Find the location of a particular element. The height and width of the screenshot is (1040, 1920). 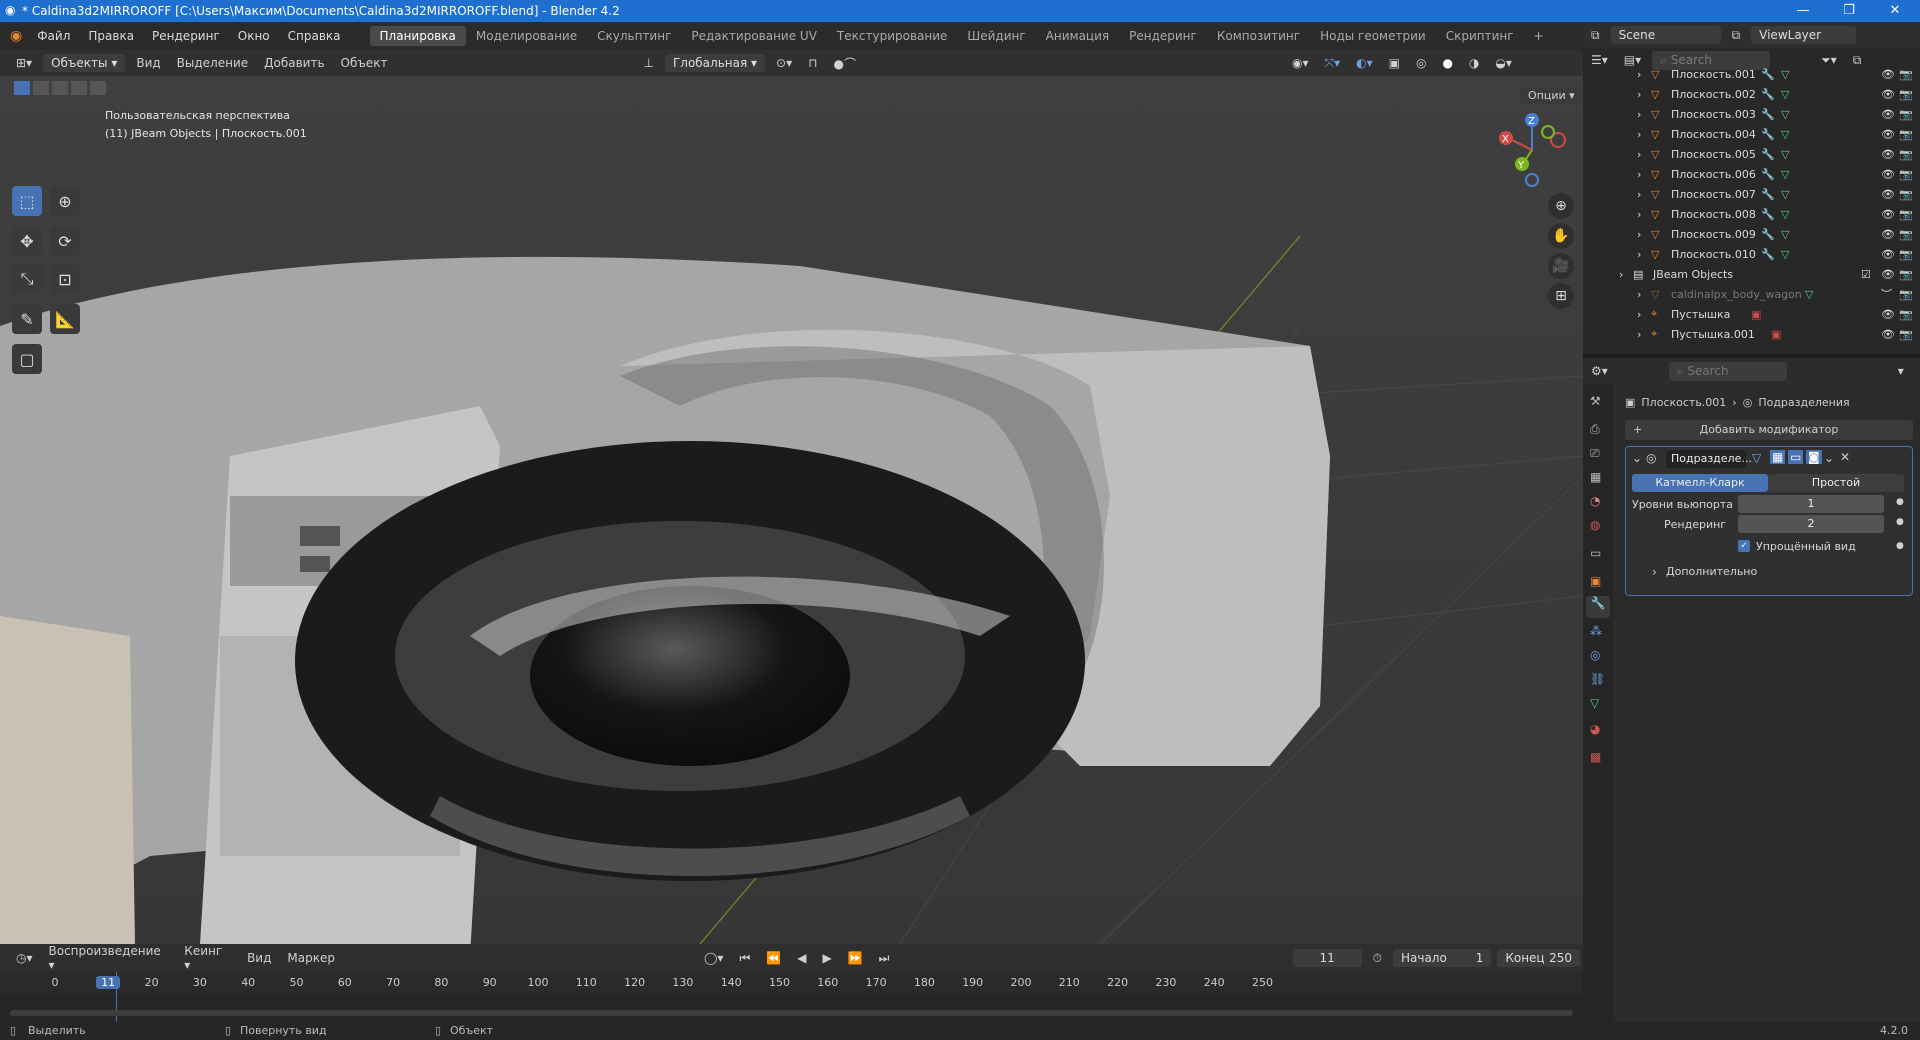

select-new-icon is located at coordinates (22, 88).